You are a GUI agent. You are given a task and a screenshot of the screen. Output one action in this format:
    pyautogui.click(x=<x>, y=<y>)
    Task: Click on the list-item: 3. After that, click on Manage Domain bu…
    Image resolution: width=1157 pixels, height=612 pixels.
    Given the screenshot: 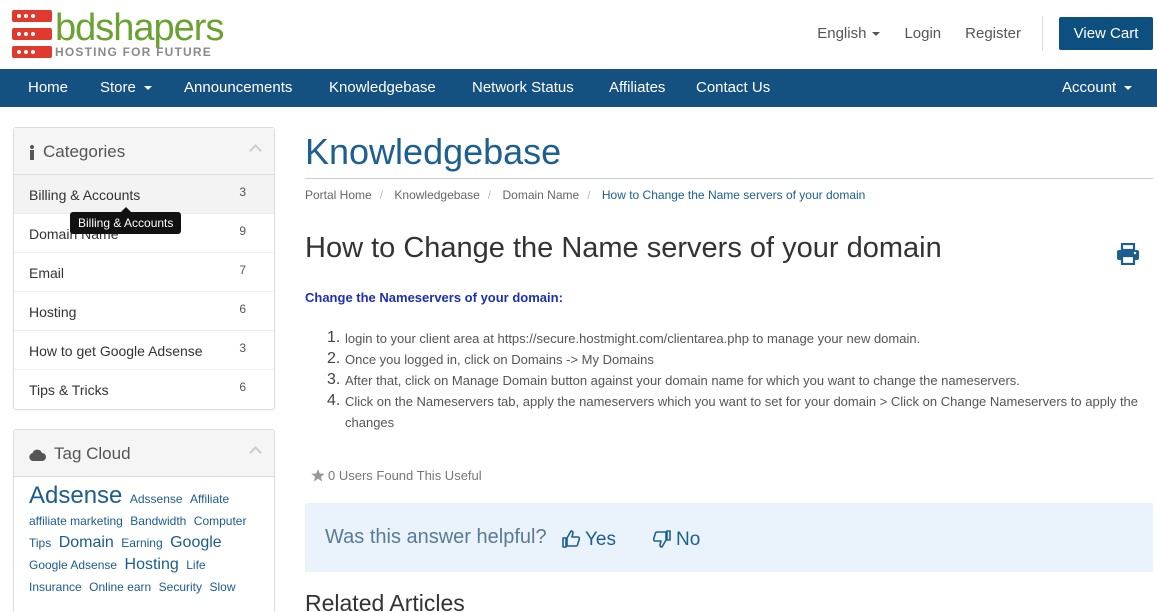 What is the action you would take?
    pyautogui.click(x=737, y=380)
    